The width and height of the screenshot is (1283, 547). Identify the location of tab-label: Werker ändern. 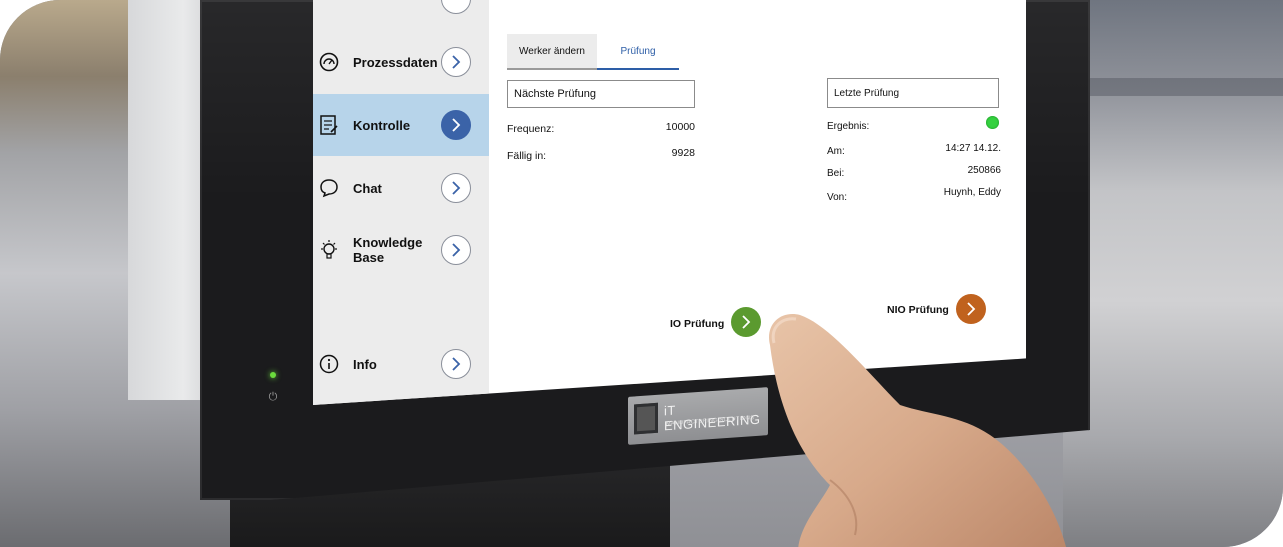
(552, 51).